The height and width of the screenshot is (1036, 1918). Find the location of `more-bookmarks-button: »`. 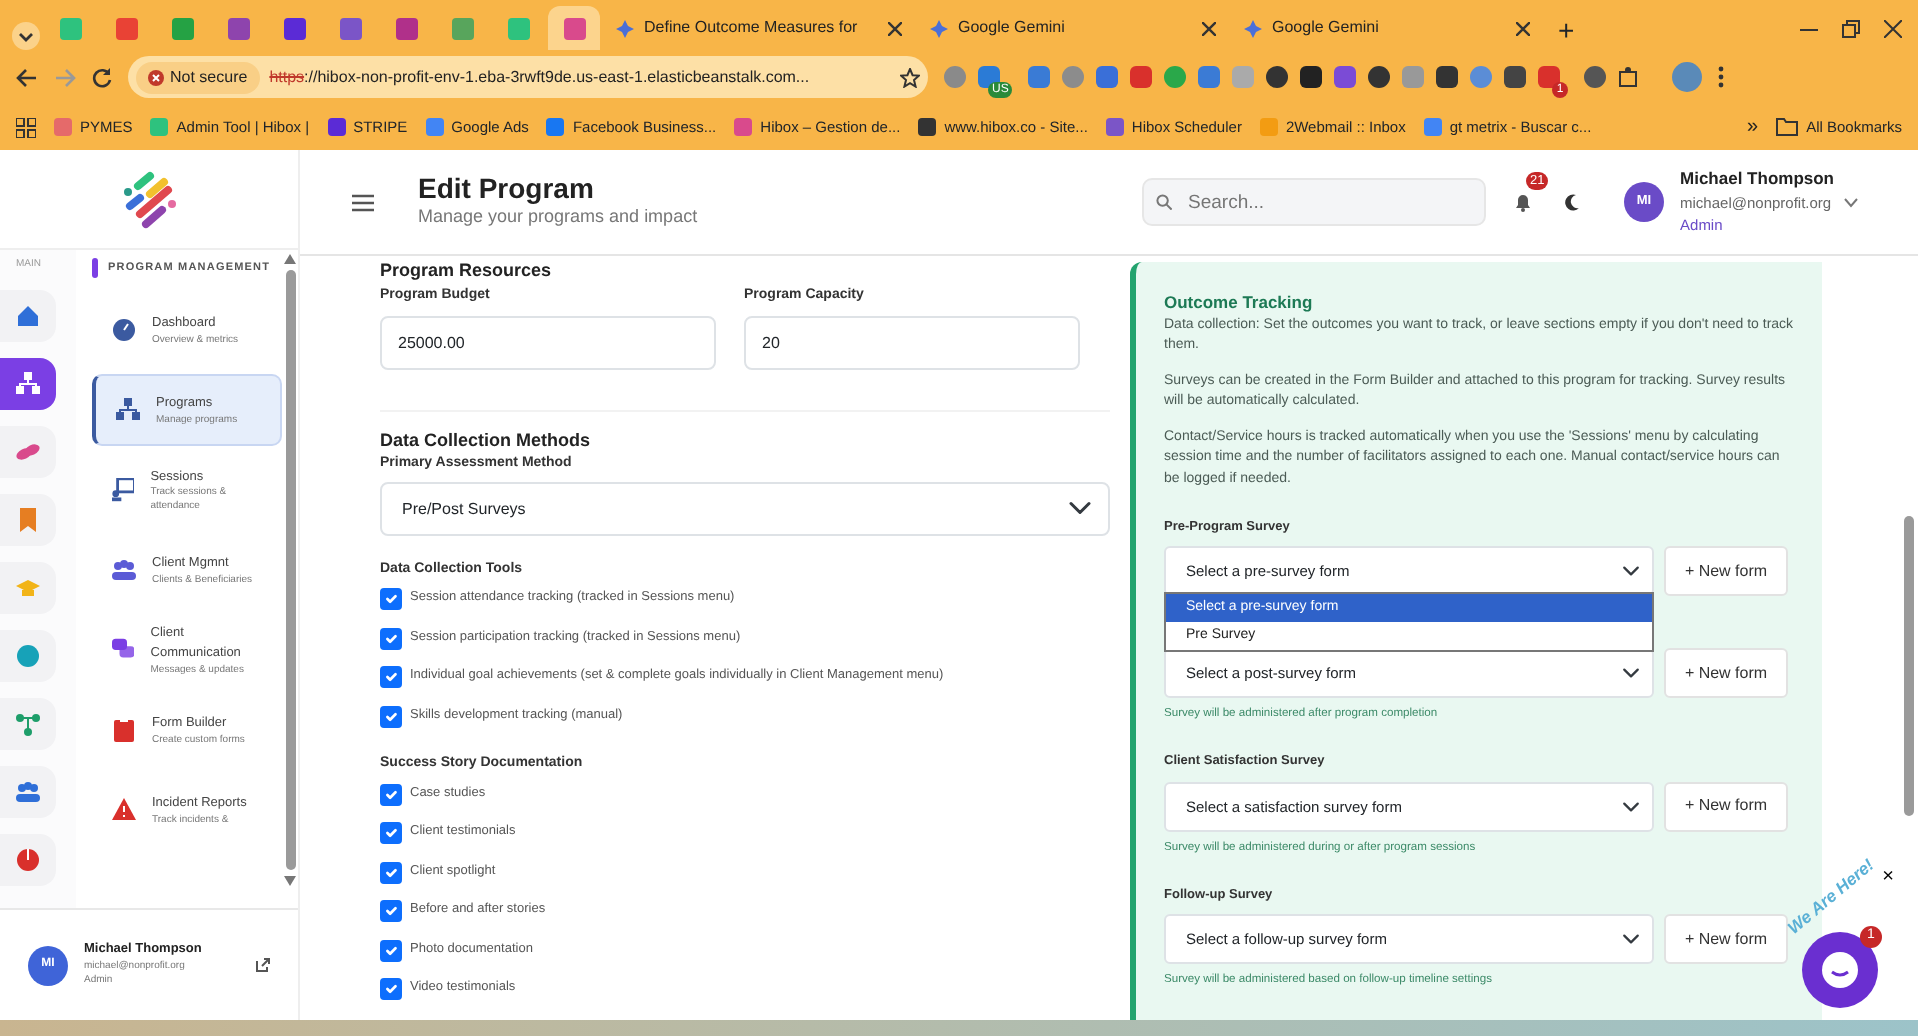

more-bookmarks-button: » is located at coordinates (1753, 127).